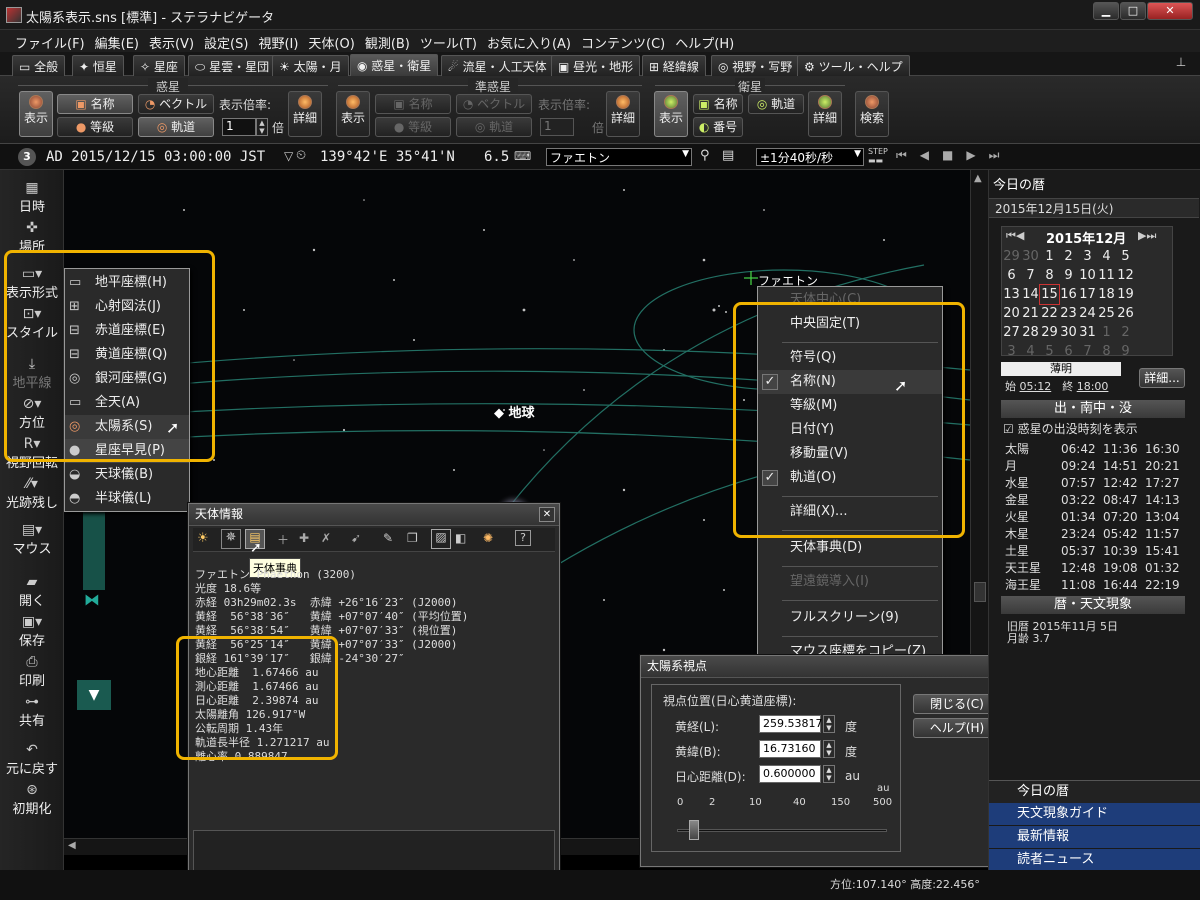 The height and width of the screenshot is (900, 1200). I want to click on close-icon: ✕, so click(547, 514).